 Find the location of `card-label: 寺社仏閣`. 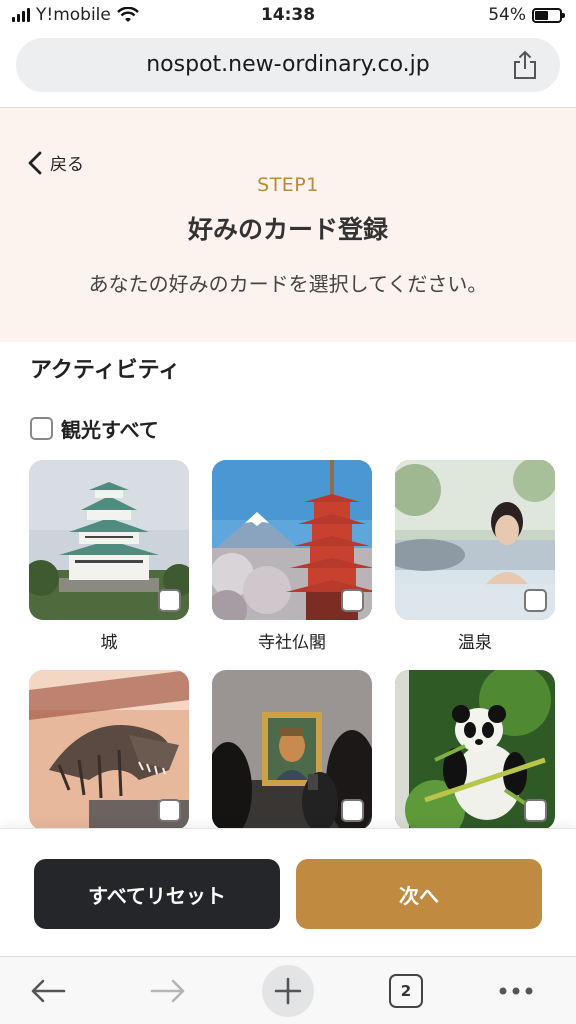

card-label: 寺社仏閣 is located at coordinates (292, 643).